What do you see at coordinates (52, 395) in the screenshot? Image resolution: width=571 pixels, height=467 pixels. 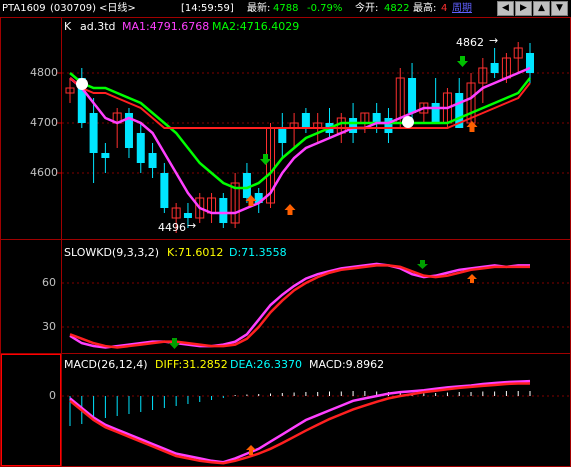 I see `macd-y-tick-0: 0` at bounding box center [52, 395].